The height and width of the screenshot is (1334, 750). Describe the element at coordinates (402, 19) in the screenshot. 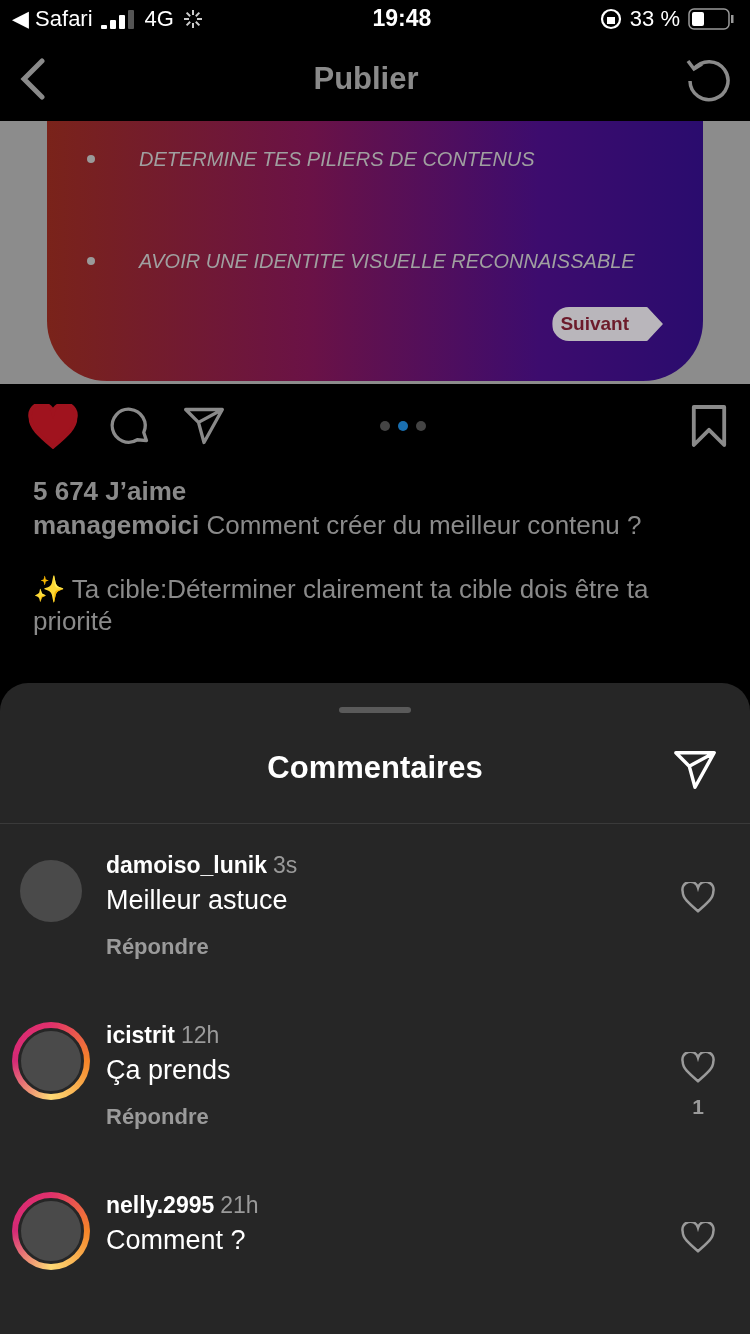

I see `clock-time: 19:48` at that location.